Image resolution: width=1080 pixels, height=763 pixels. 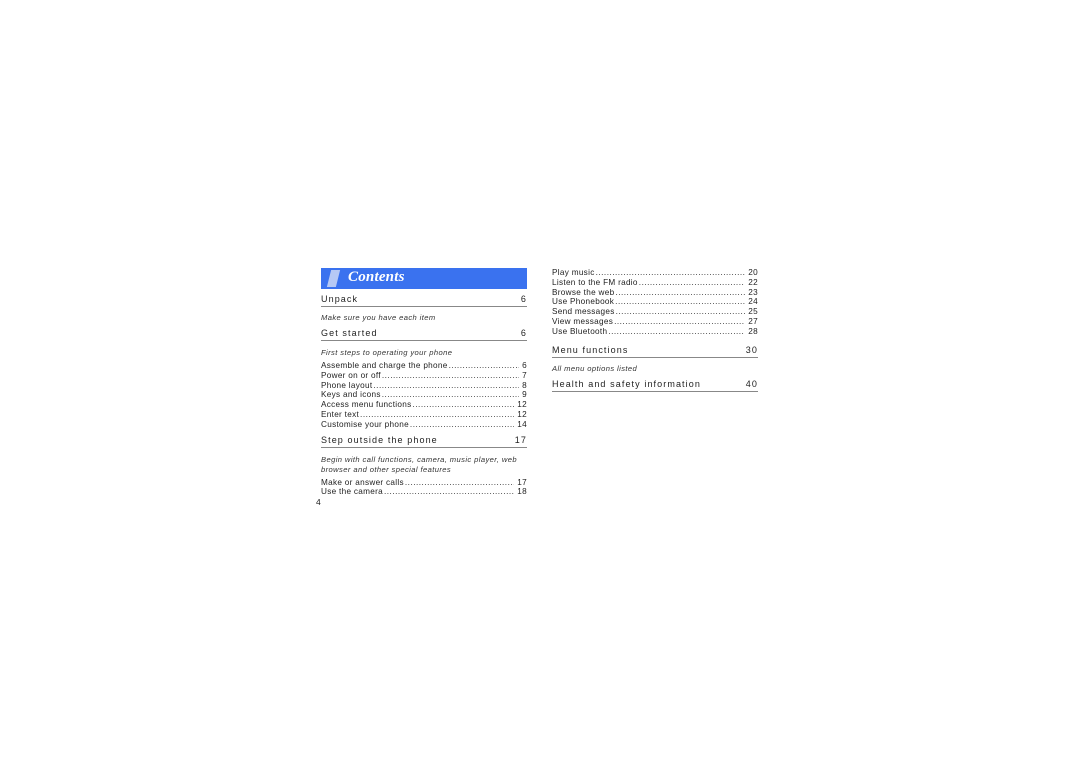 What do you see at coordinates (655, 351) in the screenshot?
I see `section-heading: Menu functions 30` at bounding box center [655, 351].